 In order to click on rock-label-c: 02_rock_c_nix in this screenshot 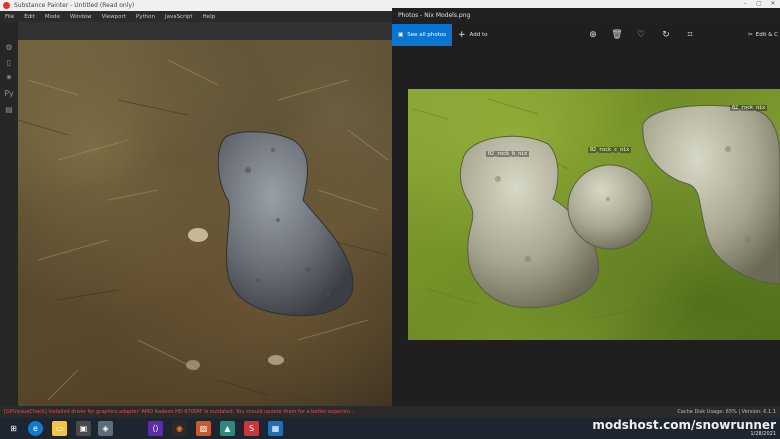, I will do `click(610, 150)`.